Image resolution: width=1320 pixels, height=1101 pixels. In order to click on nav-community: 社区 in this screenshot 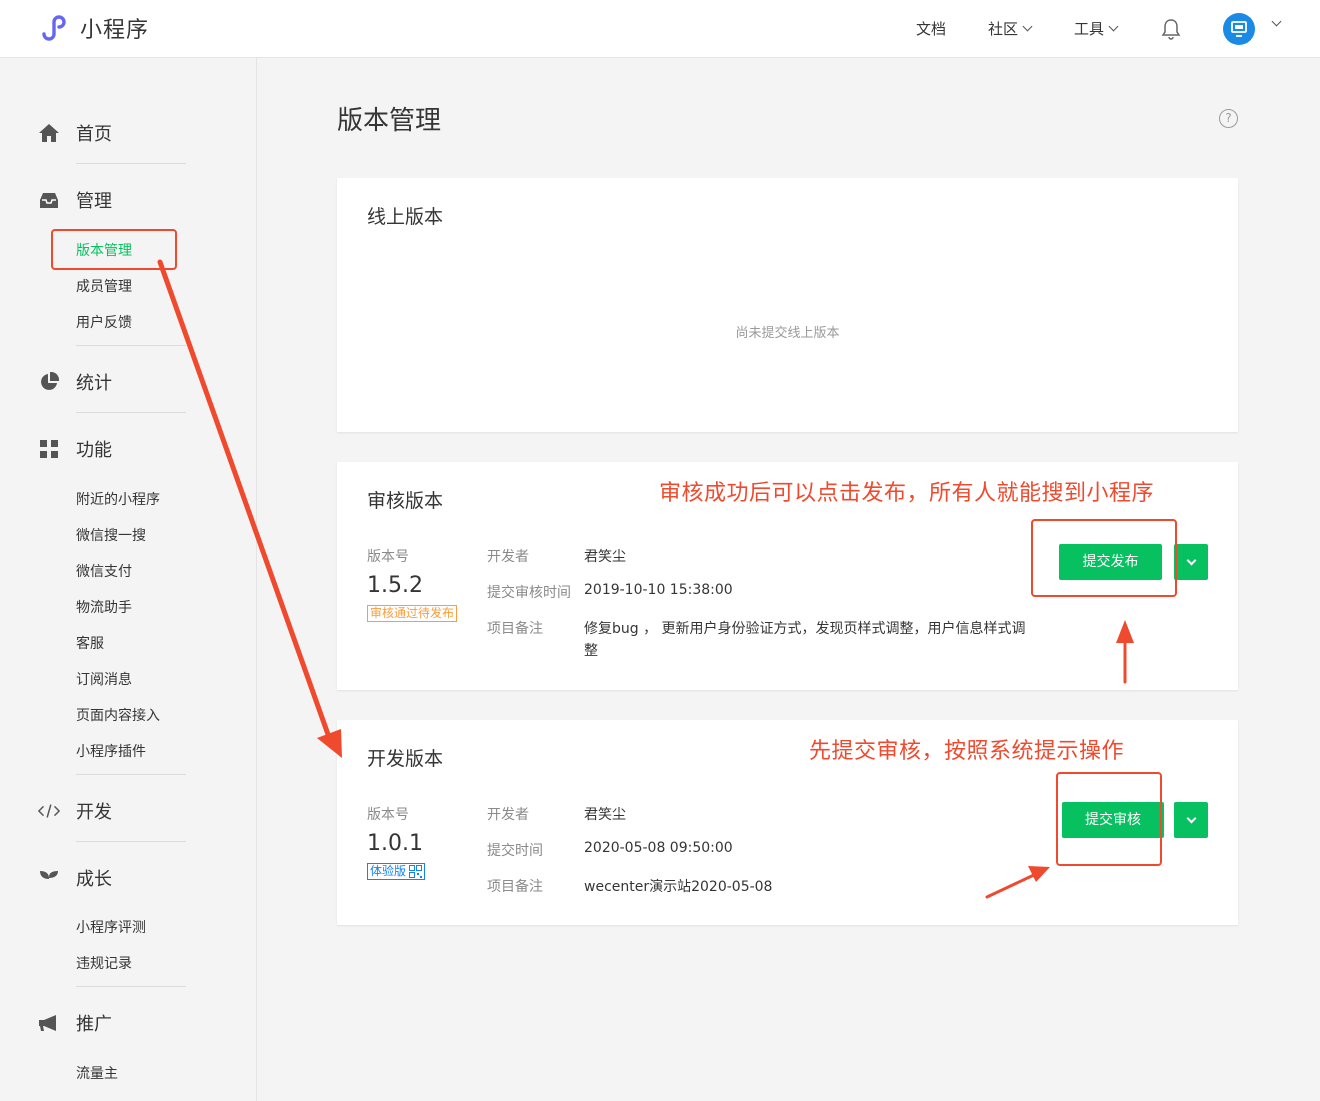, I will do `click(1010, 28)`.